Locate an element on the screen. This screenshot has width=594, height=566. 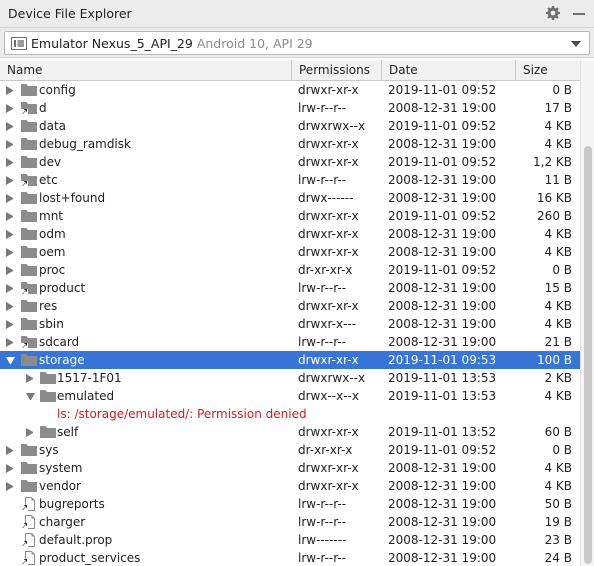
file-size: 260 B is located at coordinates (554, 216).